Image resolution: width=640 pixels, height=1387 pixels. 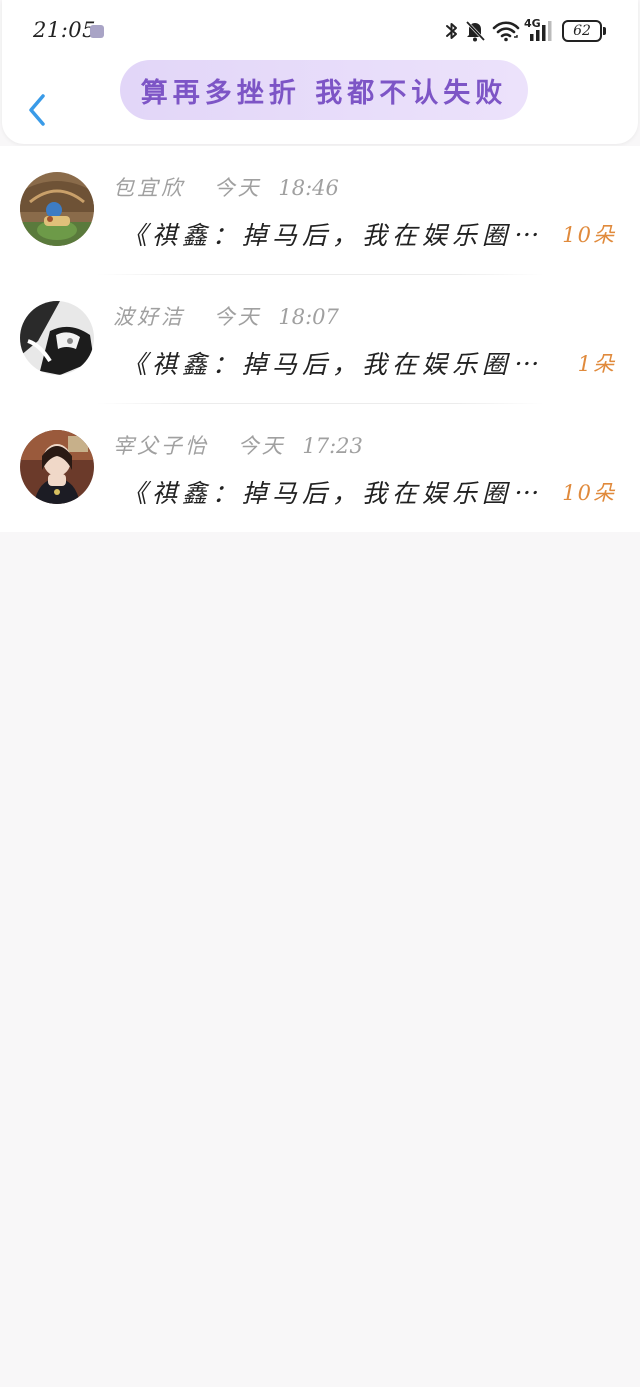 I want to click on message-time: 18:07, so click(x=308, y=317).